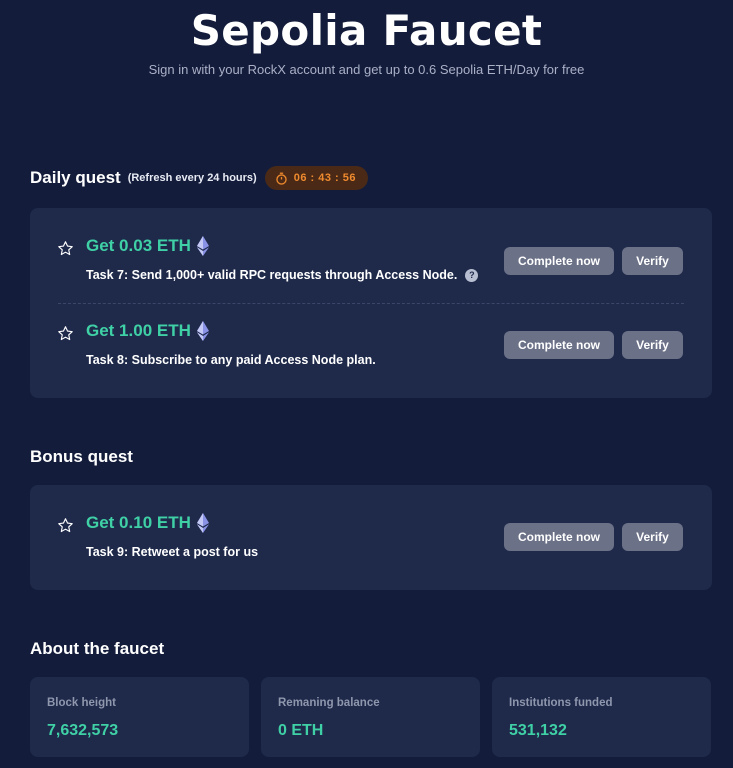  I want to click on stat-card-block-height: Block height 7,632,573, so click(139, 717).